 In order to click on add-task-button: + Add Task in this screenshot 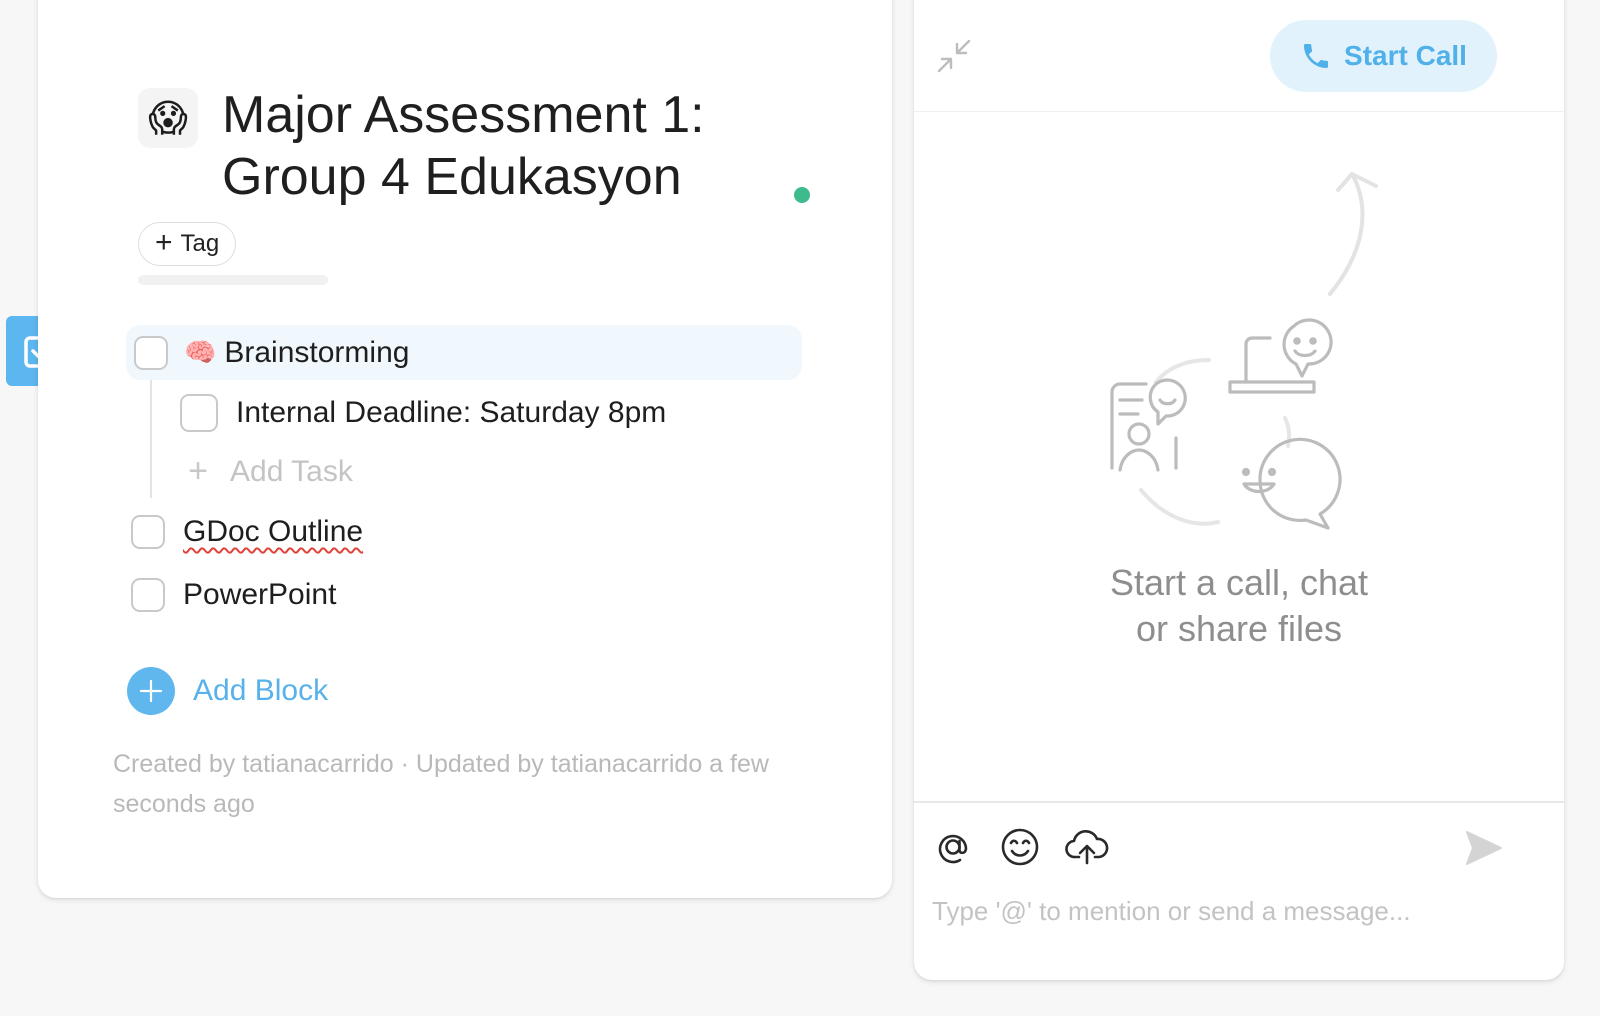, I will do `click(269, 471)`.